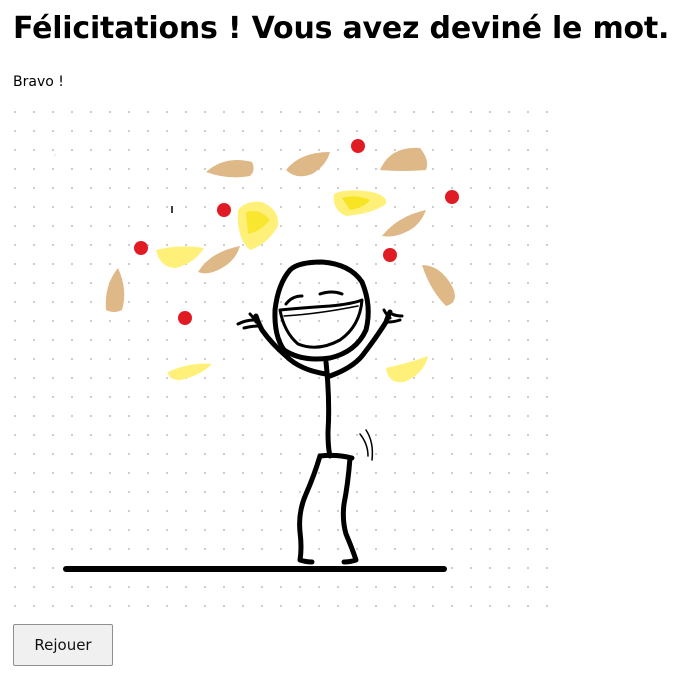 The width and height of the screenshot is (694, 678). Describe the element at coordinates (336, 456) in the screenshot. I see `figure-hips` at that location.